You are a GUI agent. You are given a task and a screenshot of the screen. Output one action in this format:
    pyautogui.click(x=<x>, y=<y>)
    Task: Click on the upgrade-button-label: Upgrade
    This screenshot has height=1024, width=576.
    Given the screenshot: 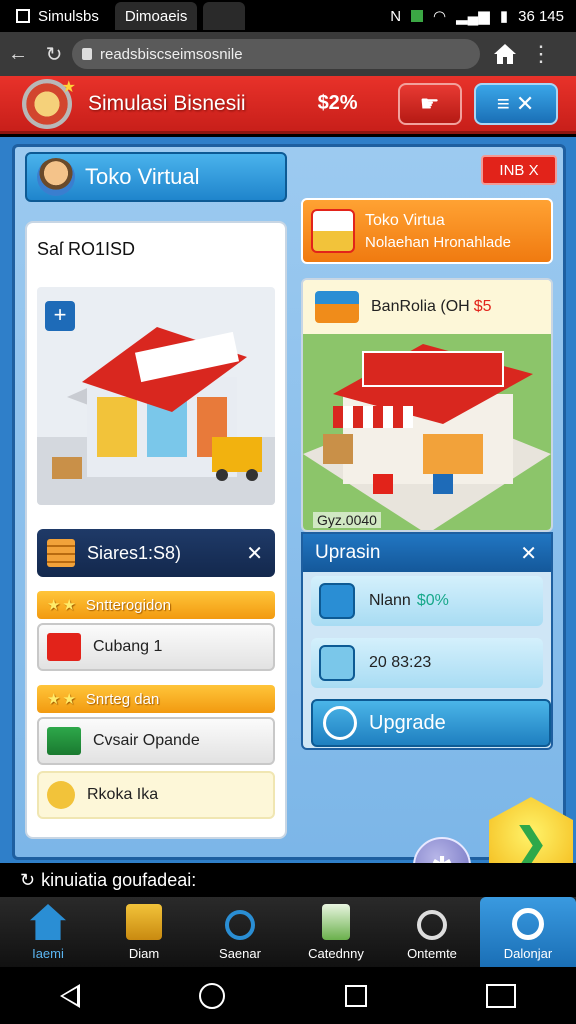 What is the action you would take?
    pyautogui.click(x=407, y=722)
    